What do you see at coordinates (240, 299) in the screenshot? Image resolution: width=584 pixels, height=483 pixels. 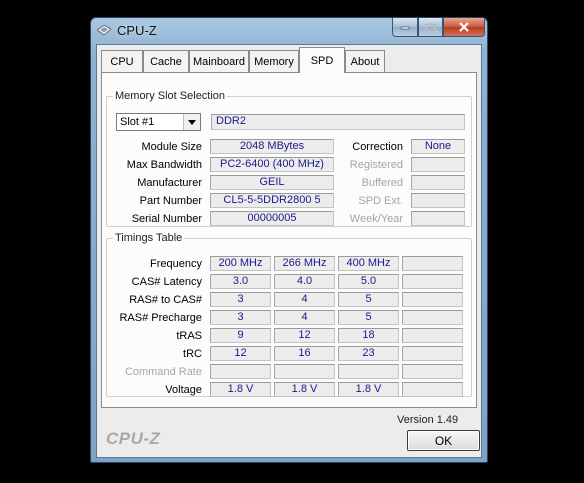 I see `ras-to-cas-col1: 3` at bounding box center [240, 299].